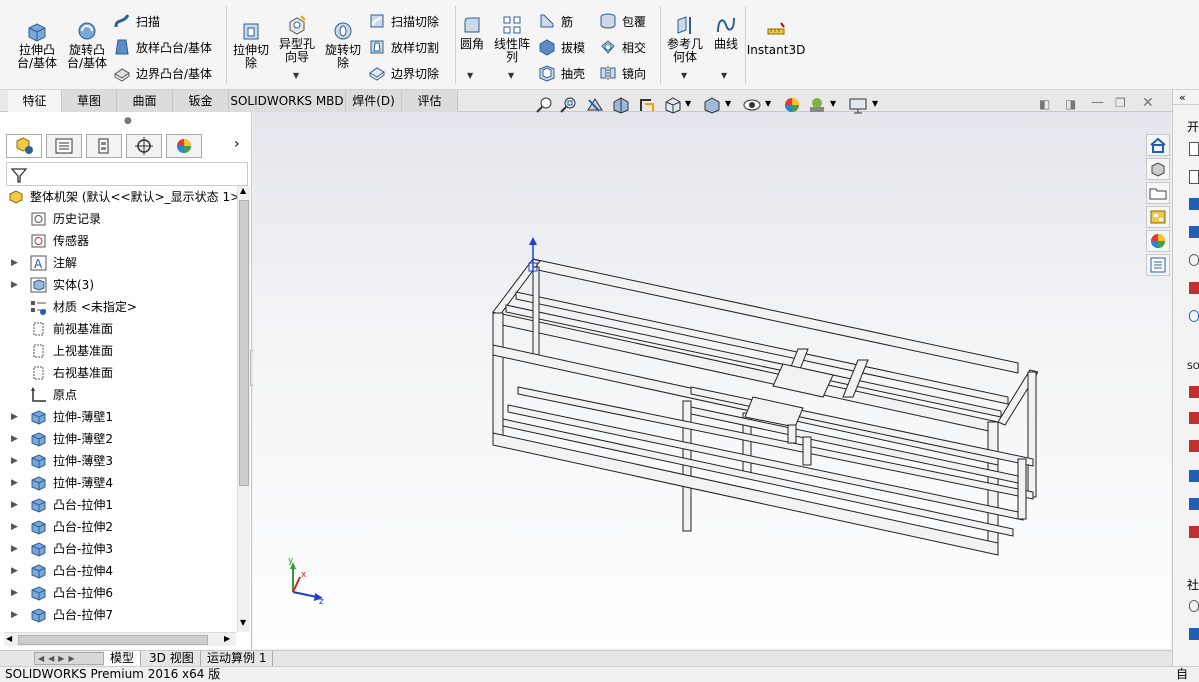 The image size is (1199, 682). What do you see at coordinates (118, 571) in the screenshot?
I see `tree-item: ▶ 凸台-拉伸4` at bounding box center [118, 571].